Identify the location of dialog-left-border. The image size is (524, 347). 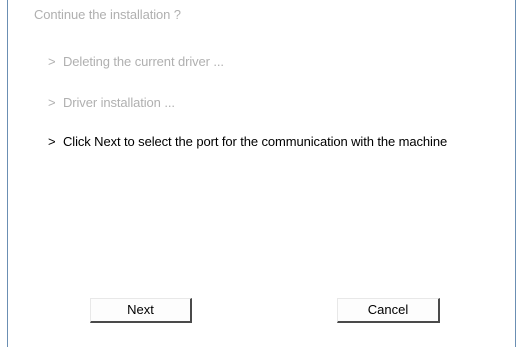
(7, 173).